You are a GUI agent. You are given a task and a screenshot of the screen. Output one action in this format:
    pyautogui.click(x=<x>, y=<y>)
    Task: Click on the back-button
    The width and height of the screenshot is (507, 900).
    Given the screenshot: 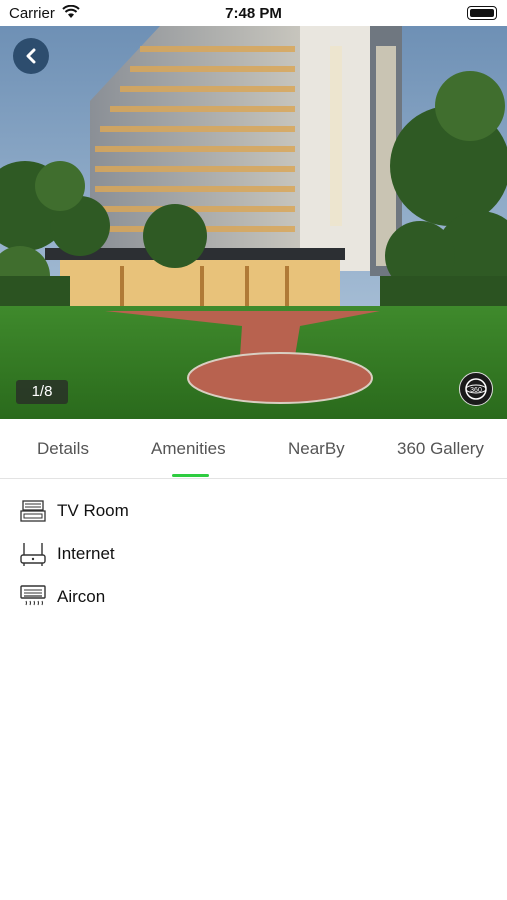 What is the action you would take?
    pyautogui.click(x=31, y=56)
    